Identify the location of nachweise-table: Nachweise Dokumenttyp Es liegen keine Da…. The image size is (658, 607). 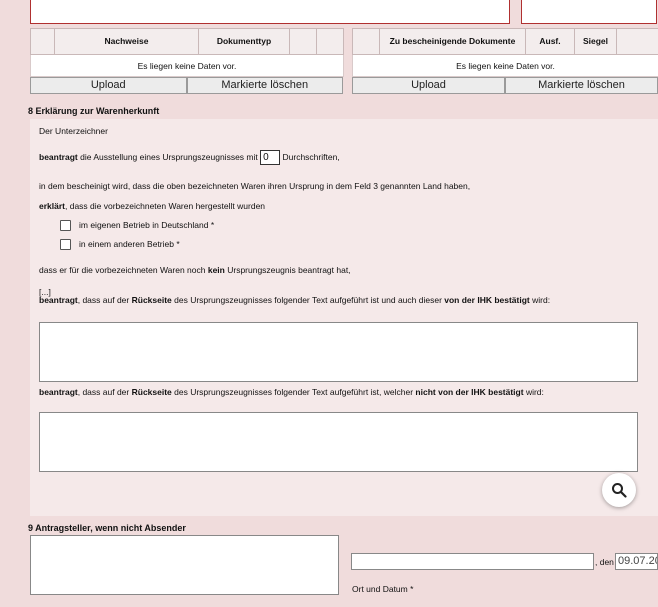
(187, 61).